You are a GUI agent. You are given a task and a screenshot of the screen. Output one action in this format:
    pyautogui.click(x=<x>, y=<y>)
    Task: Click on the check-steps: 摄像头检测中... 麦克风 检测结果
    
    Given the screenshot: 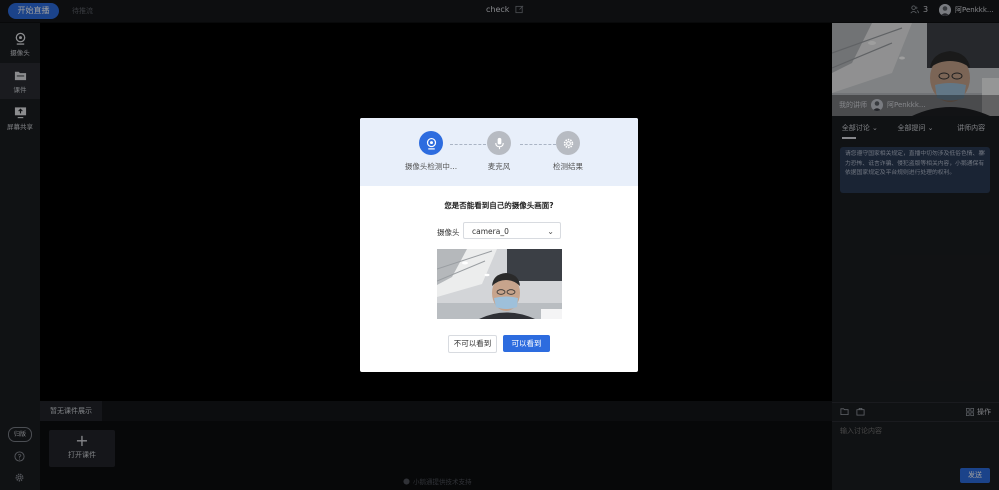 What is the action you would take?
    pyautogui.click(x=499, y=152)
    